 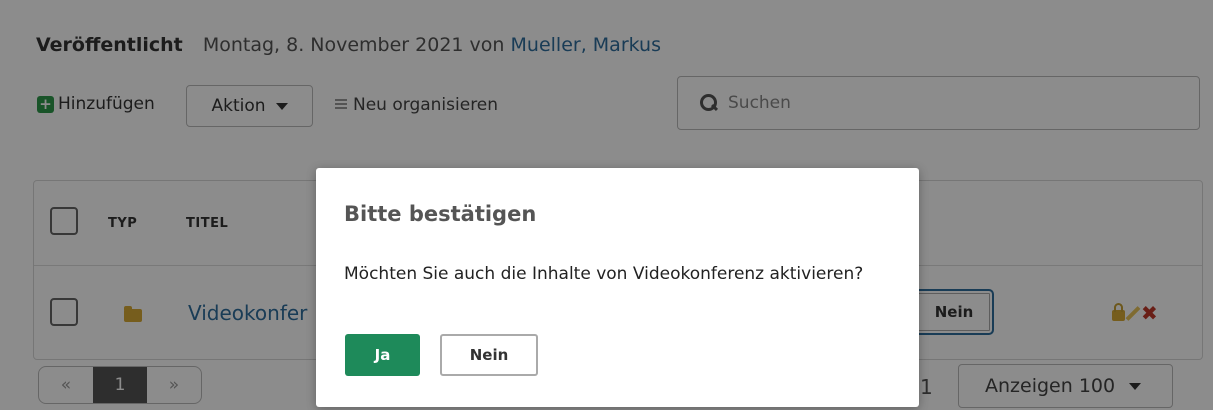 What do you see at coordinates (440, 214) in the screenshot?
I see `dialog-title: Bitte bestätigen` at bounding box center [440, 214].